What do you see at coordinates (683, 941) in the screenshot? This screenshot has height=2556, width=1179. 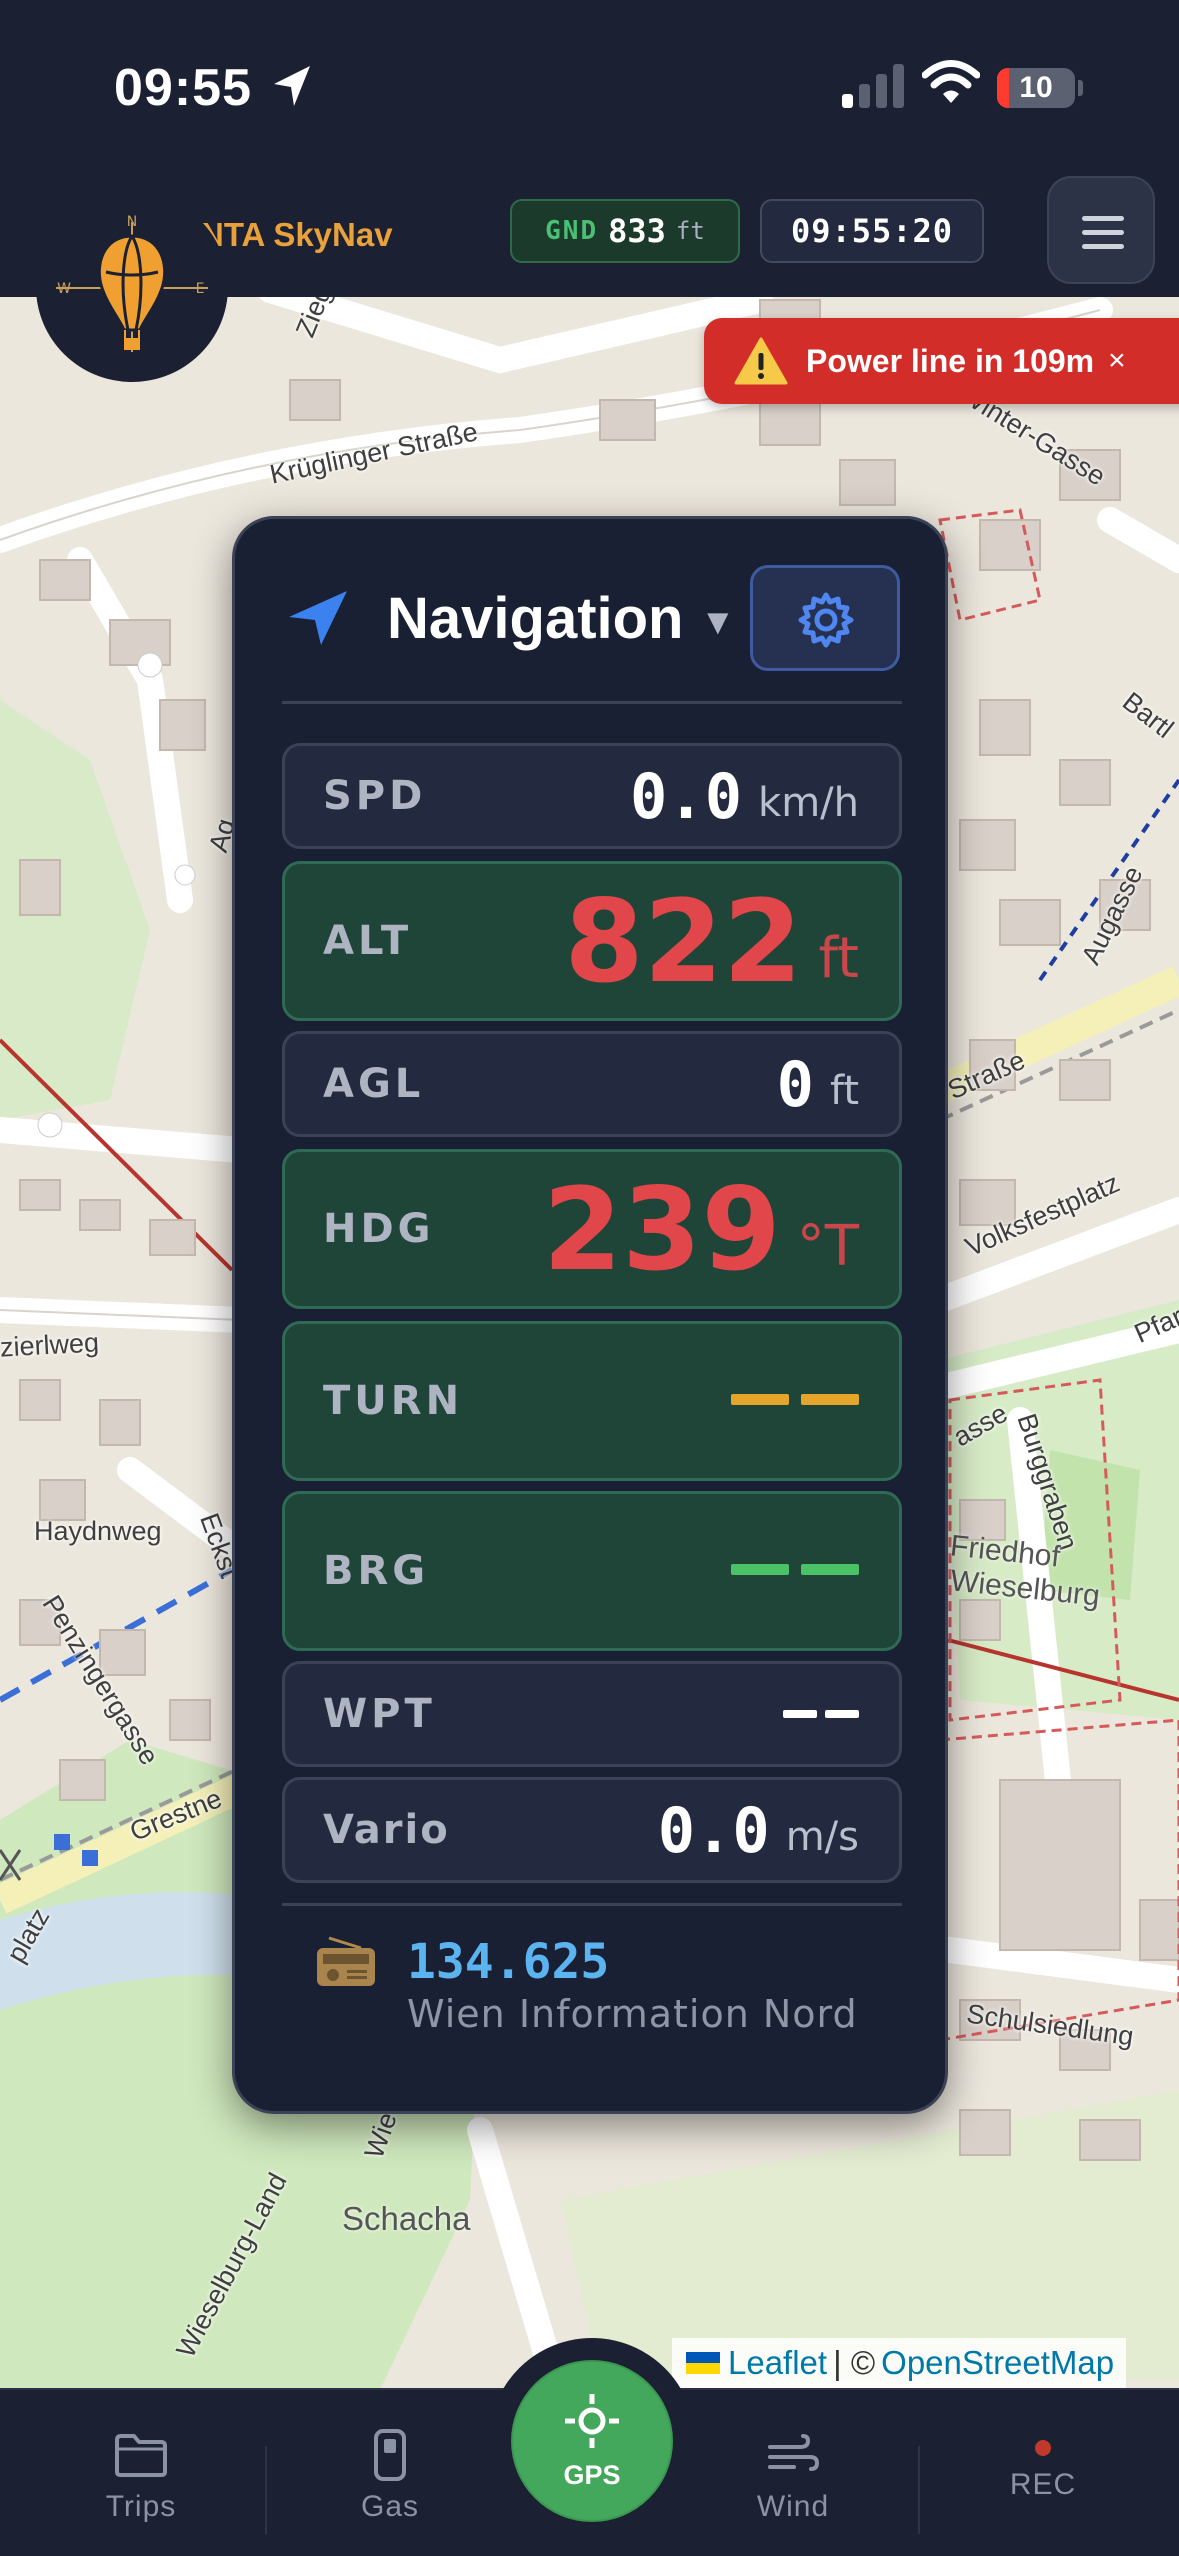 I see `altitude-value: 822` at bounding box center [683, 941].